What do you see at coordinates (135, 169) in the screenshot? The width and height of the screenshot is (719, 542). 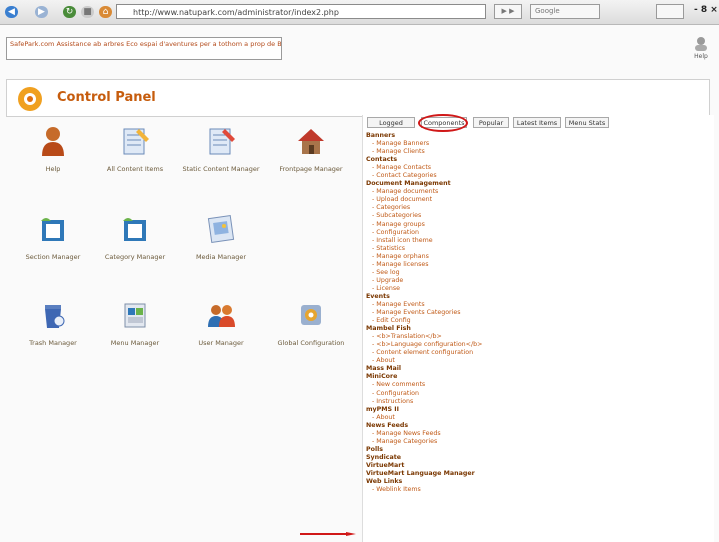 I see `icon-label: All Content Items` at bounding box center [135, 169].